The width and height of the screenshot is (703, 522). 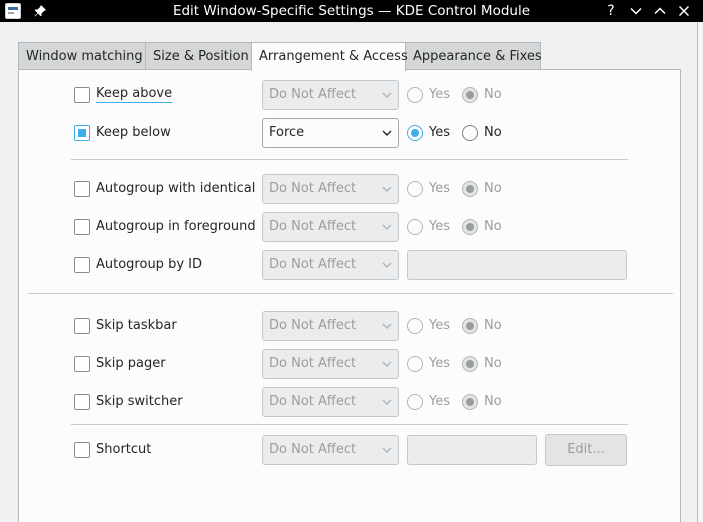 I want to click on close-button, so click(x=684, y=11).